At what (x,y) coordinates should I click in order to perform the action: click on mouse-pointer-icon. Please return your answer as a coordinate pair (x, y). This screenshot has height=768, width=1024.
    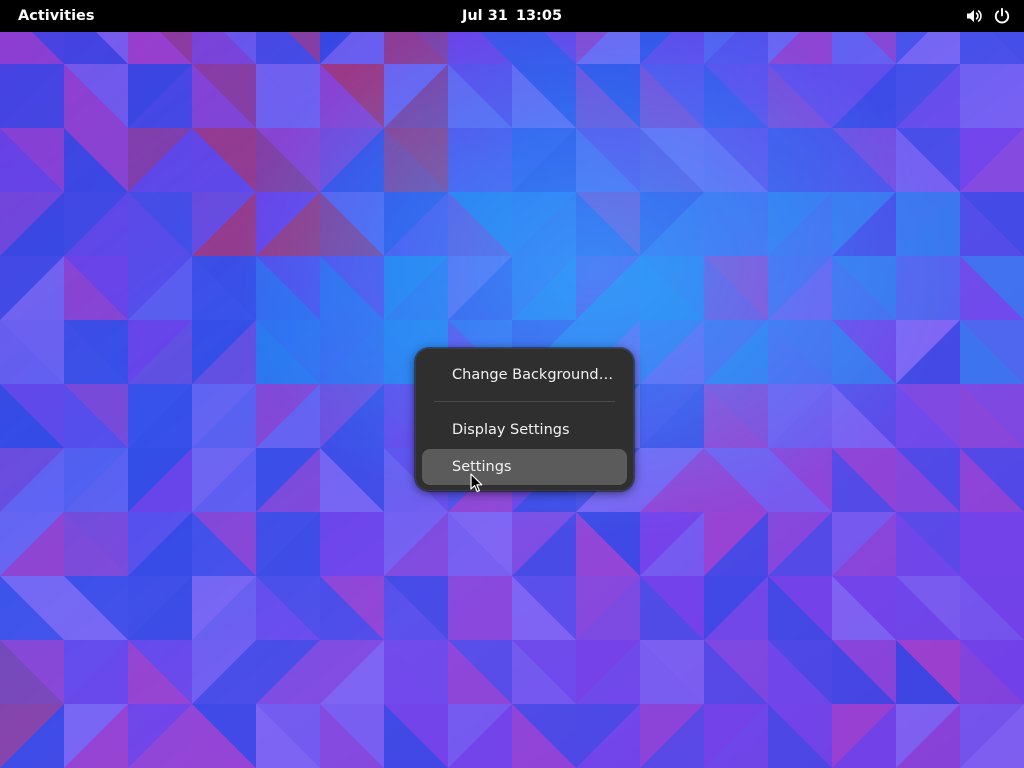
    Looking at the image, I should click on (476, 483).